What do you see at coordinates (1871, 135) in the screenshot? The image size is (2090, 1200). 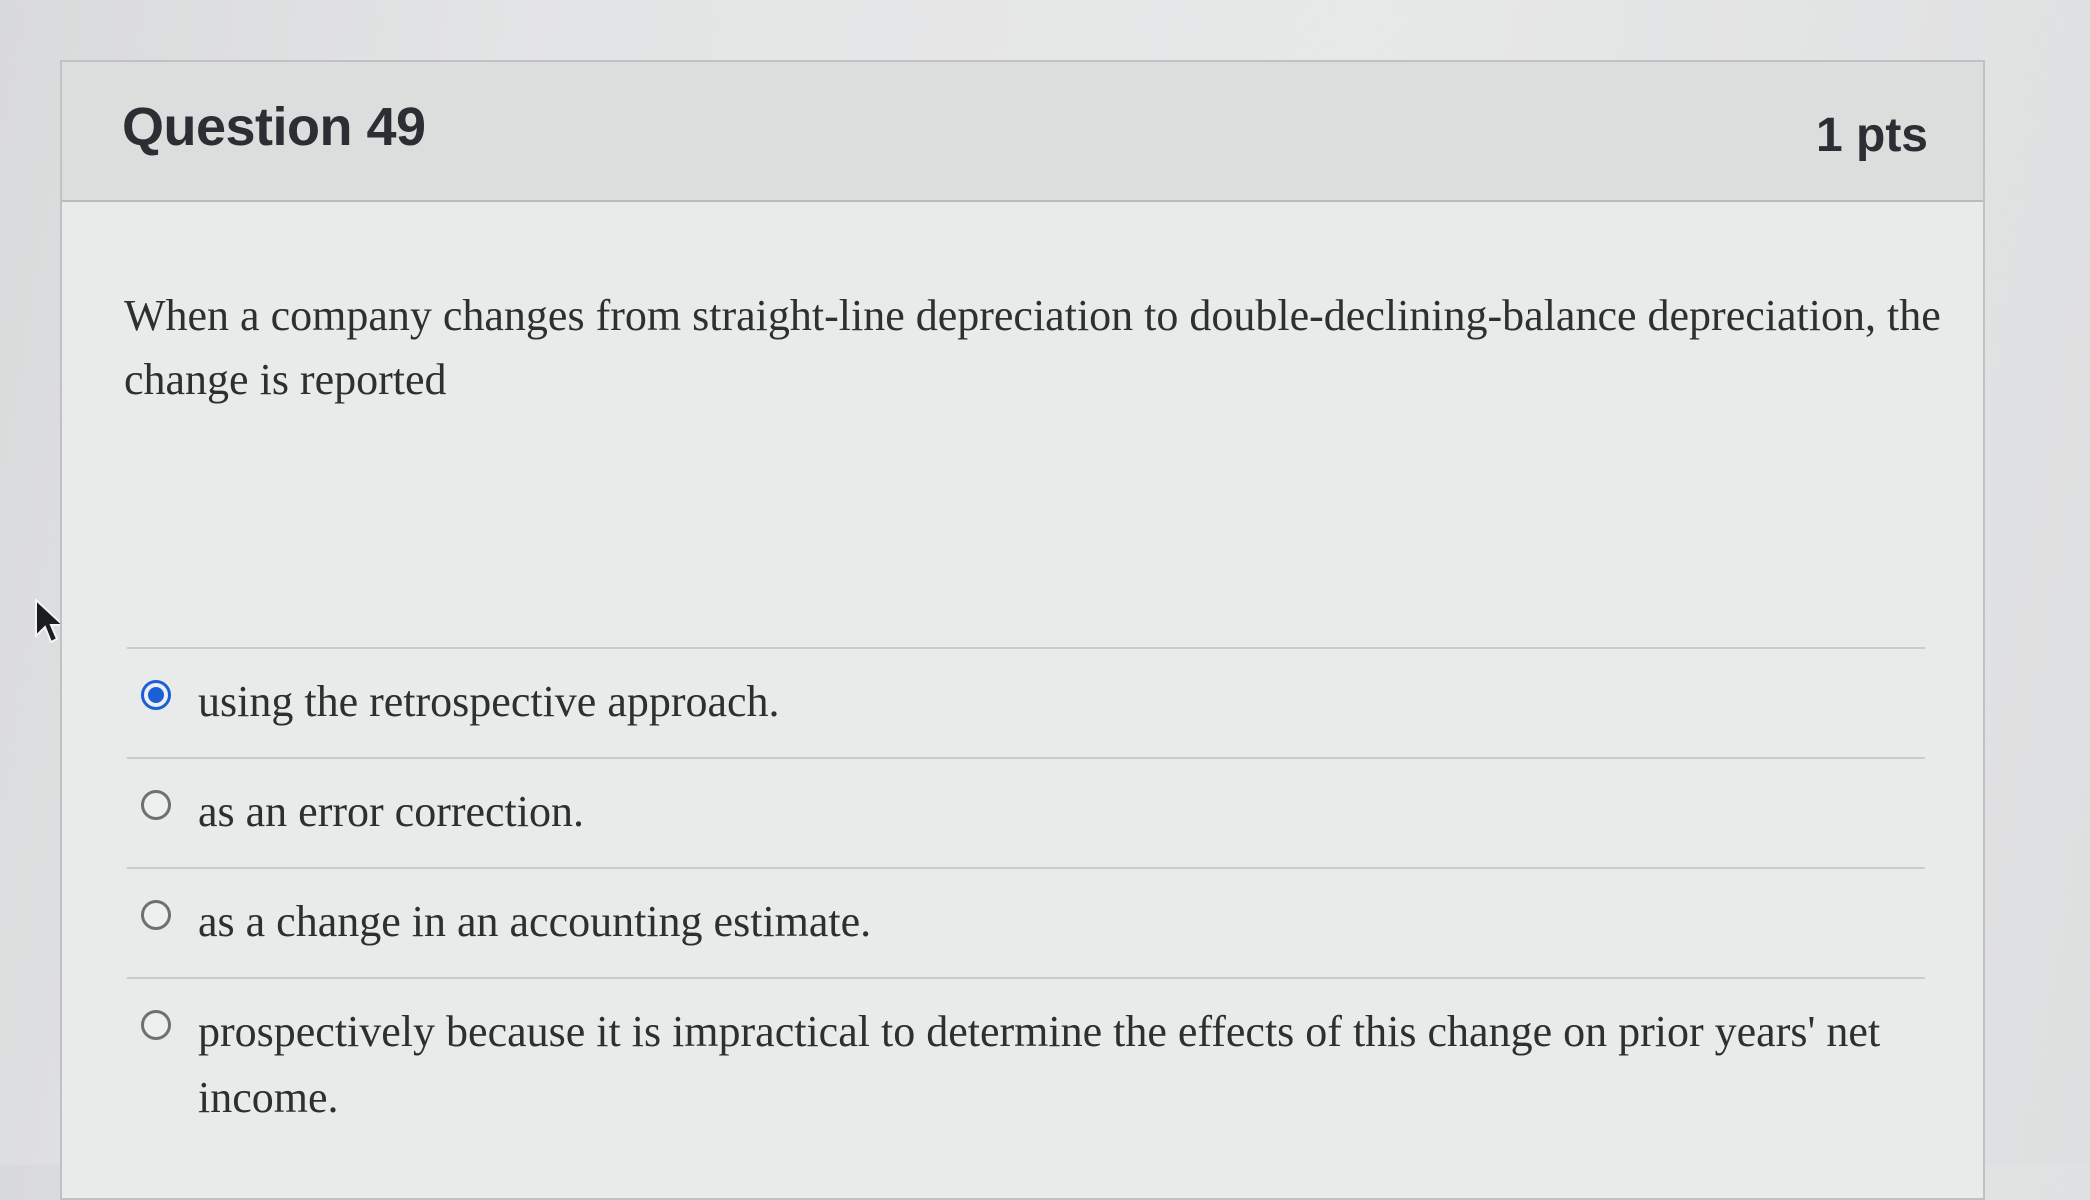 I see `question-points: 1 pts` at bounding box center [1871, 135].